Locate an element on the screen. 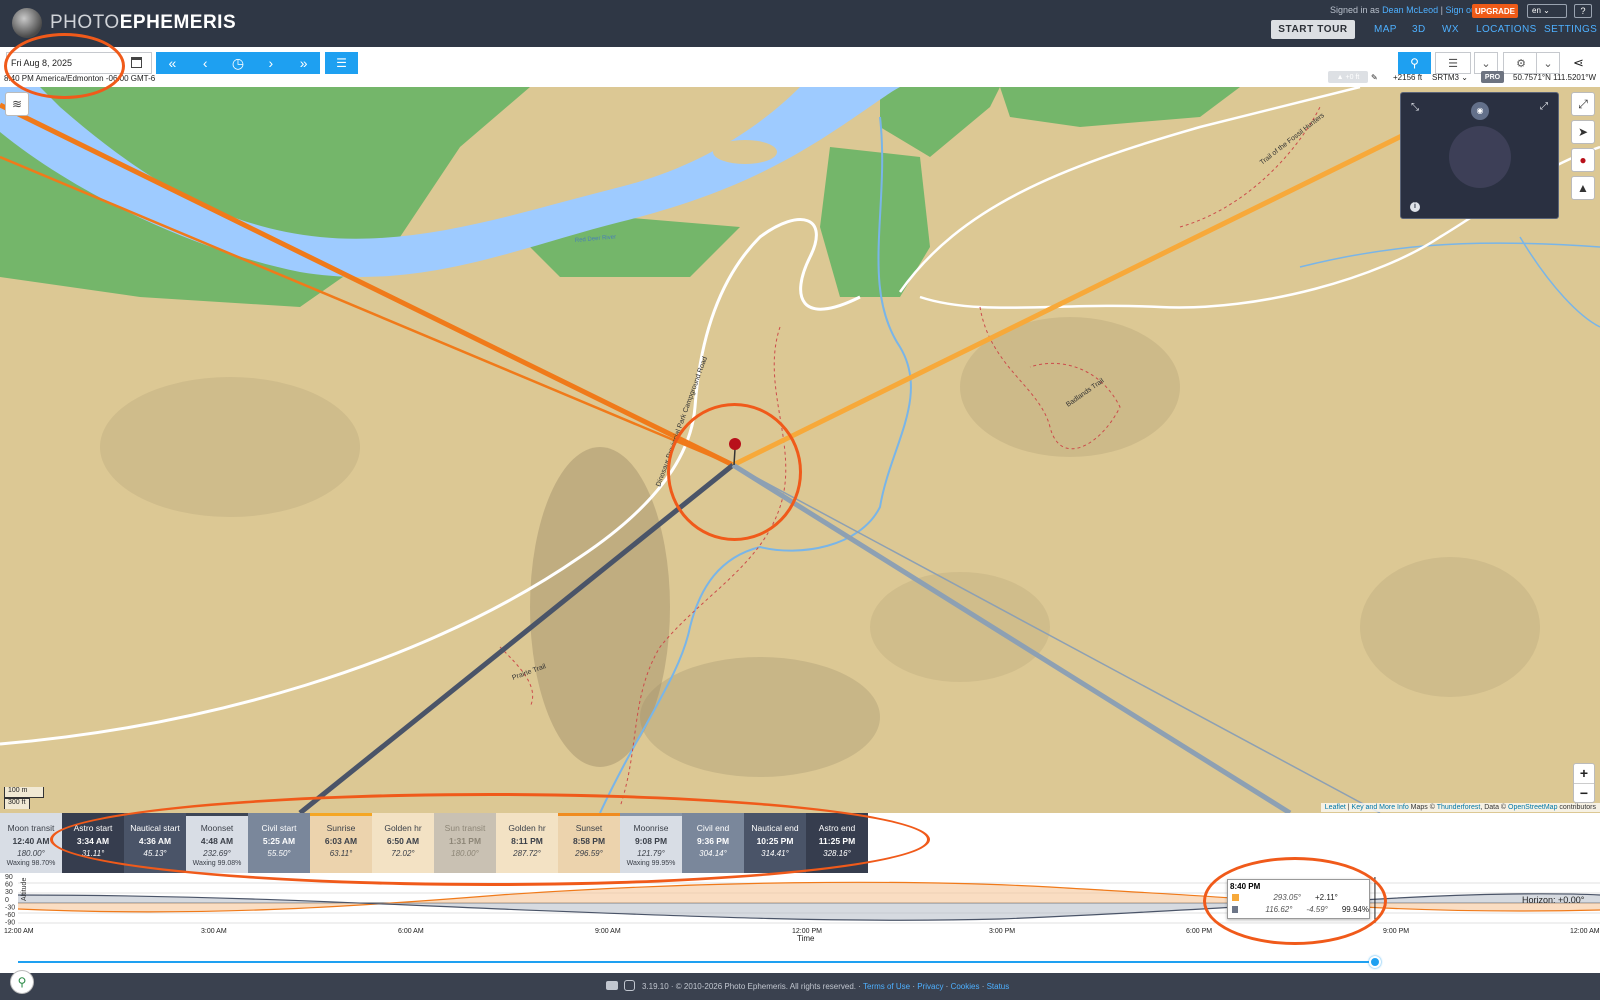 This screenshot has height=1000, width=1600. event-cell: Golden hr 8:11 PM 287.72° is located at coordinates (527, 843).